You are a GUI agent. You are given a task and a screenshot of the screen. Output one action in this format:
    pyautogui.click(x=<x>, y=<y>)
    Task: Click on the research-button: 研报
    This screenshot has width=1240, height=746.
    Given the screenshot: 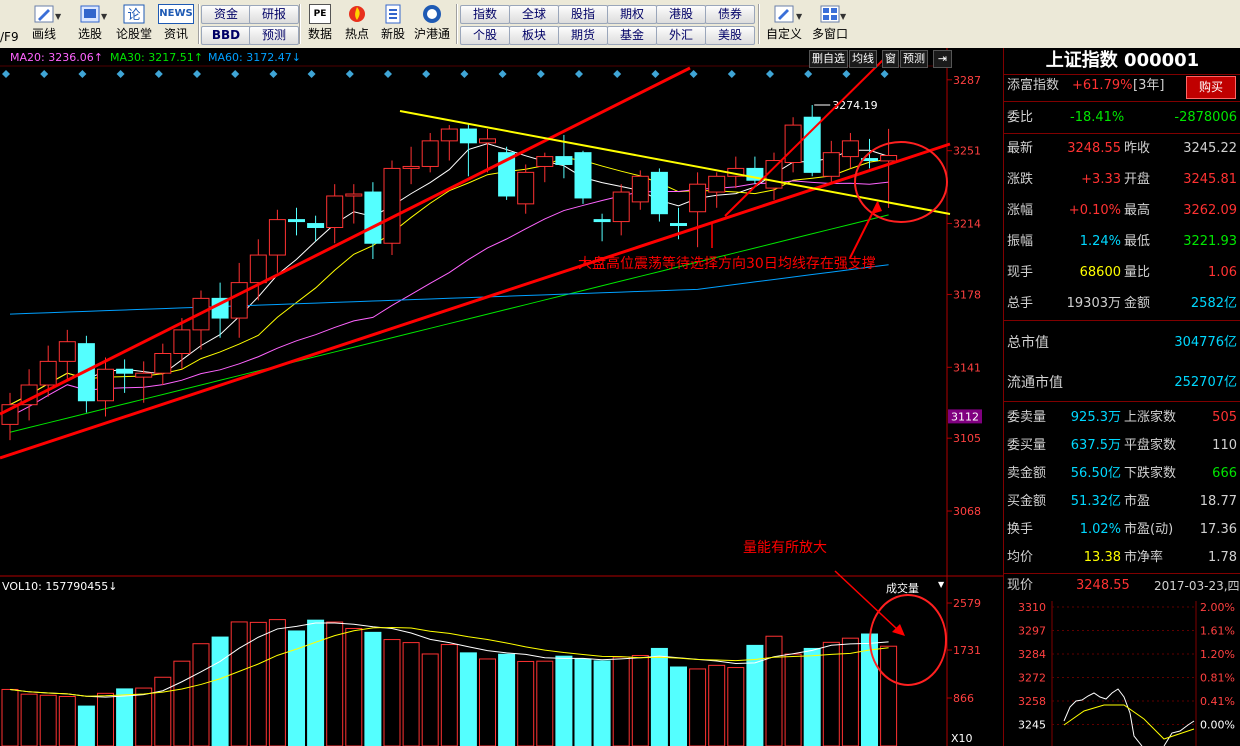 What is the action you would take?
    pyautogui.click(x=274, y=14)
    